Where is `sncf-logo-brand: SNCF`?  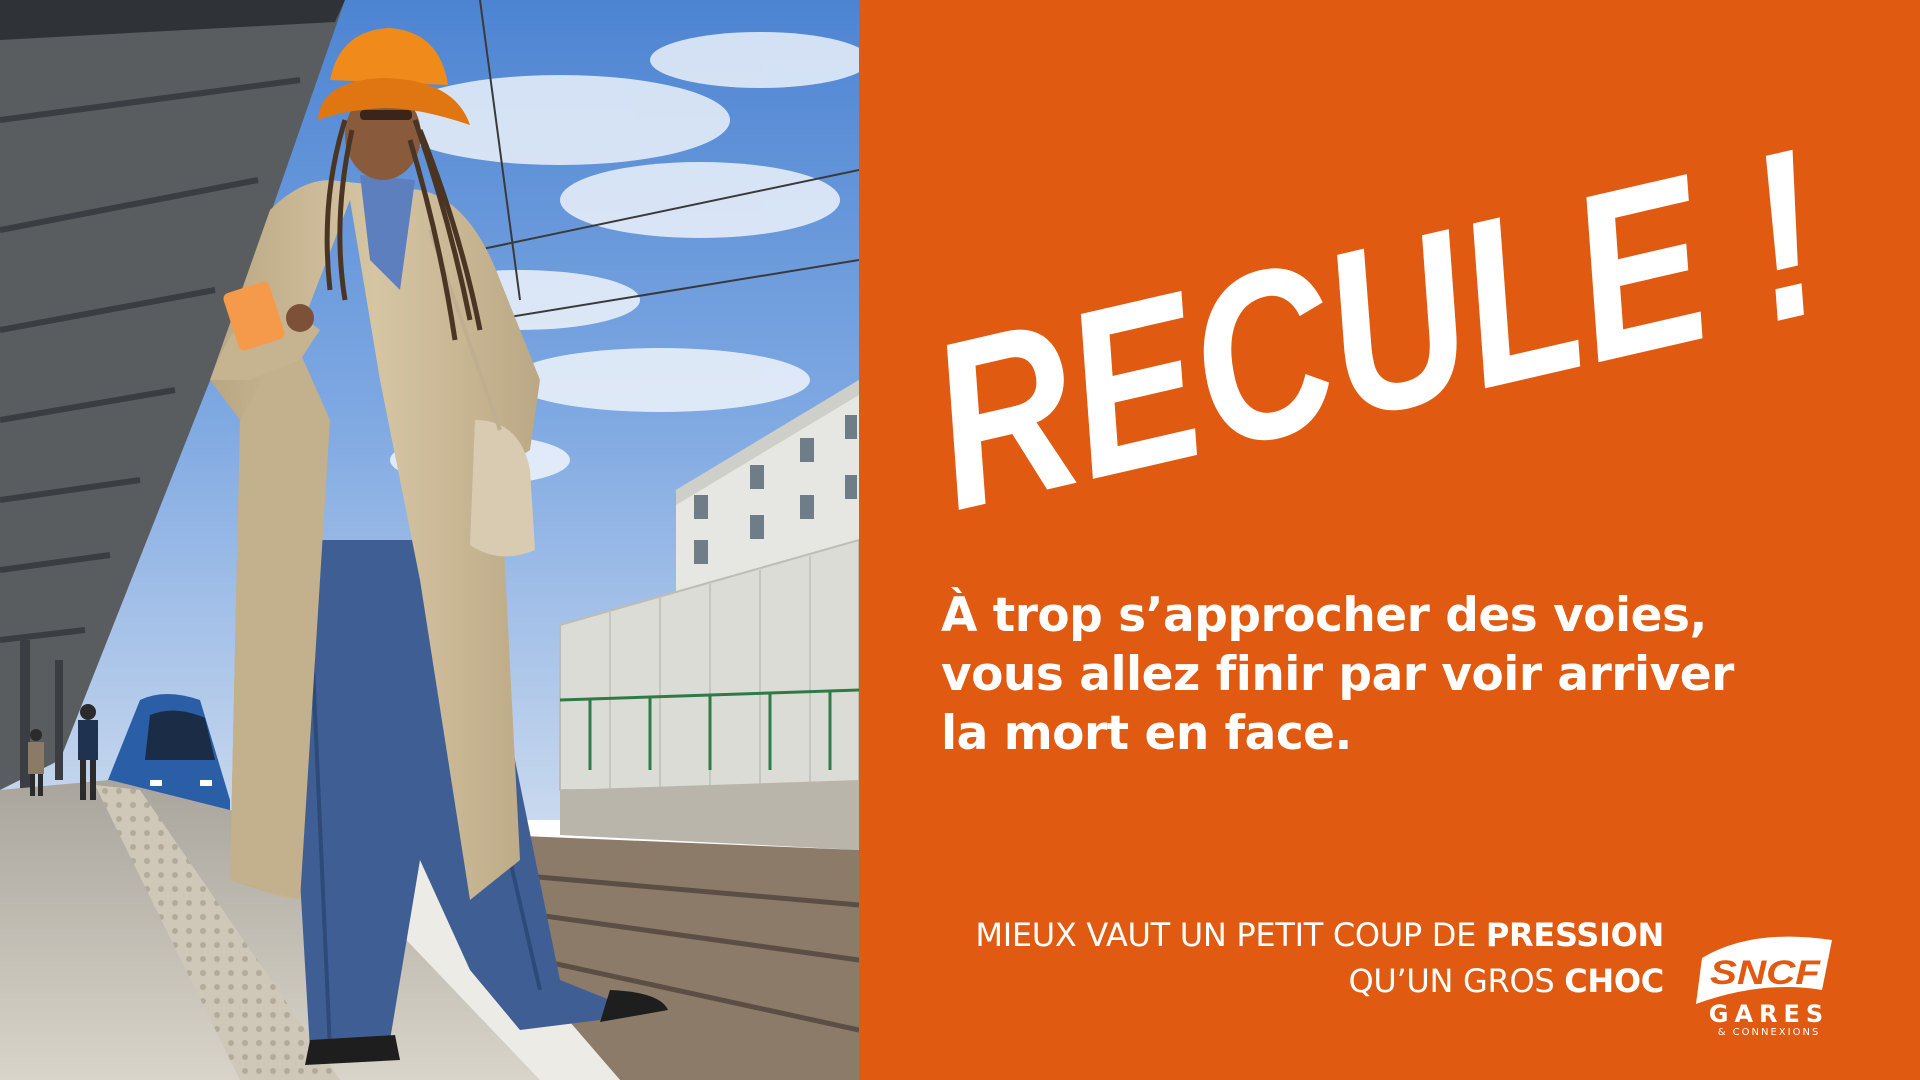
sncf-logo-brand: SNCF is located at coordinates (1765, 973).